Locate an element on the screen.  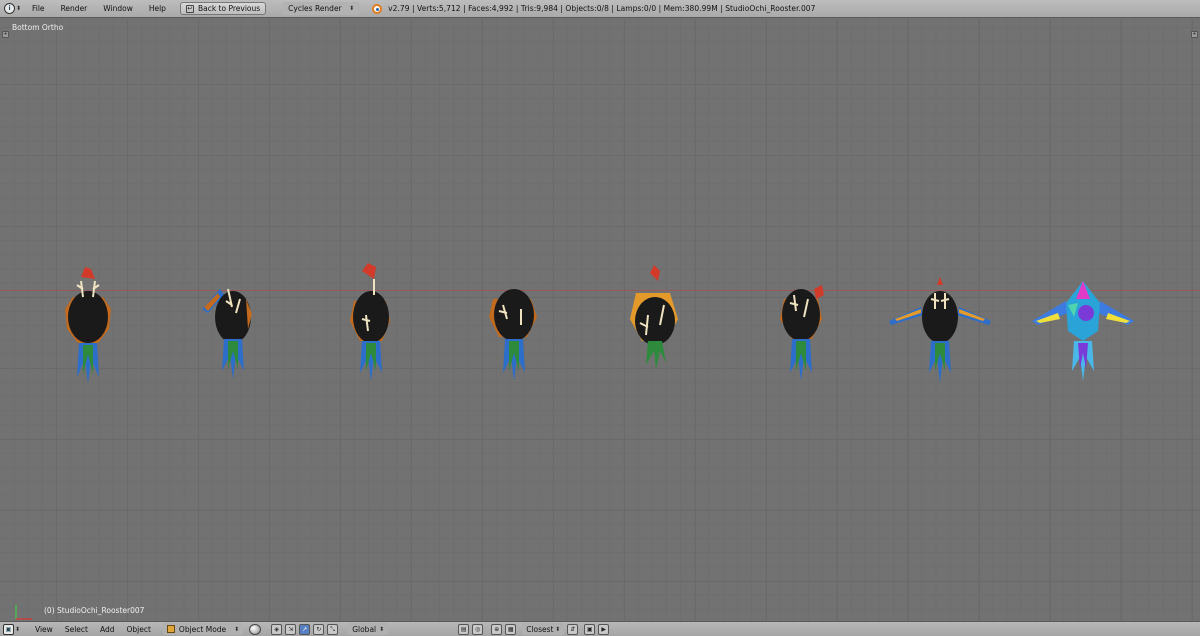
active-object-label: (0) StudioOchi_Rooster007 is located at coordinates (94, 610).